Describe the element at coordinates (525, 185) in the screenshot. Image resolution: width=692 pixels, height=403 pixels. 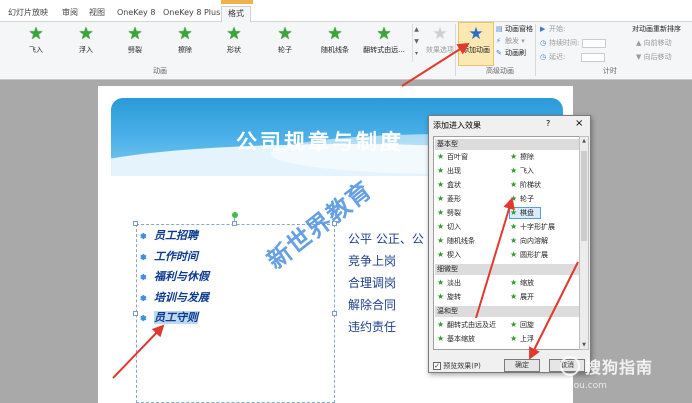
I see `effect-item: ★ 阶梯状` at that location.